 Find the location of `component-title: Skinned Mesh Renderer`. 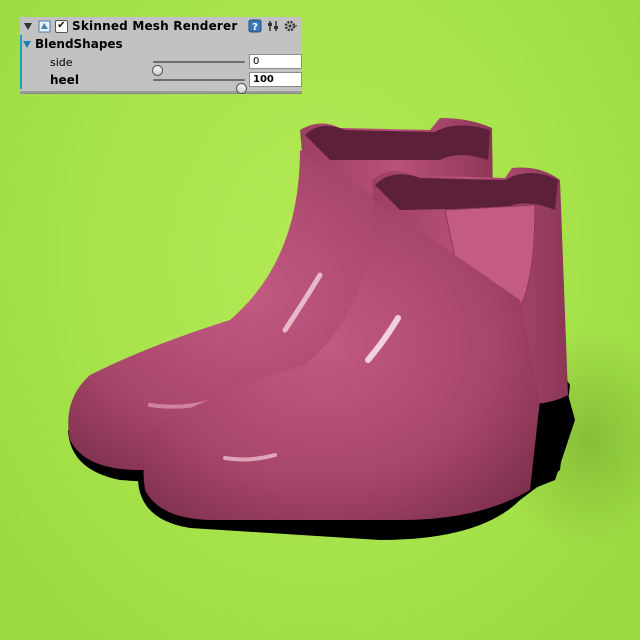

component-title: Skinned Mesh Renderer is located at coordinates (155, 26).